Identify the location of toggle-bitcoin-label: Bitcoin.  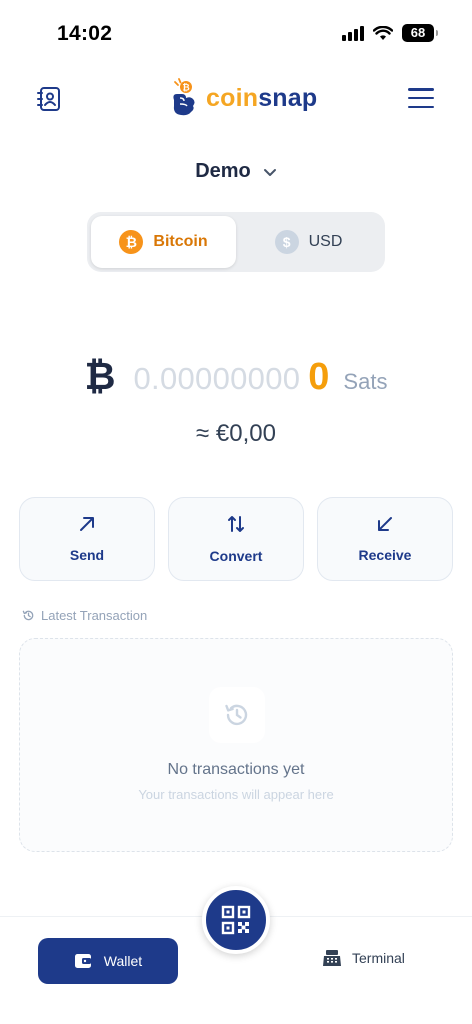
(180, 241).